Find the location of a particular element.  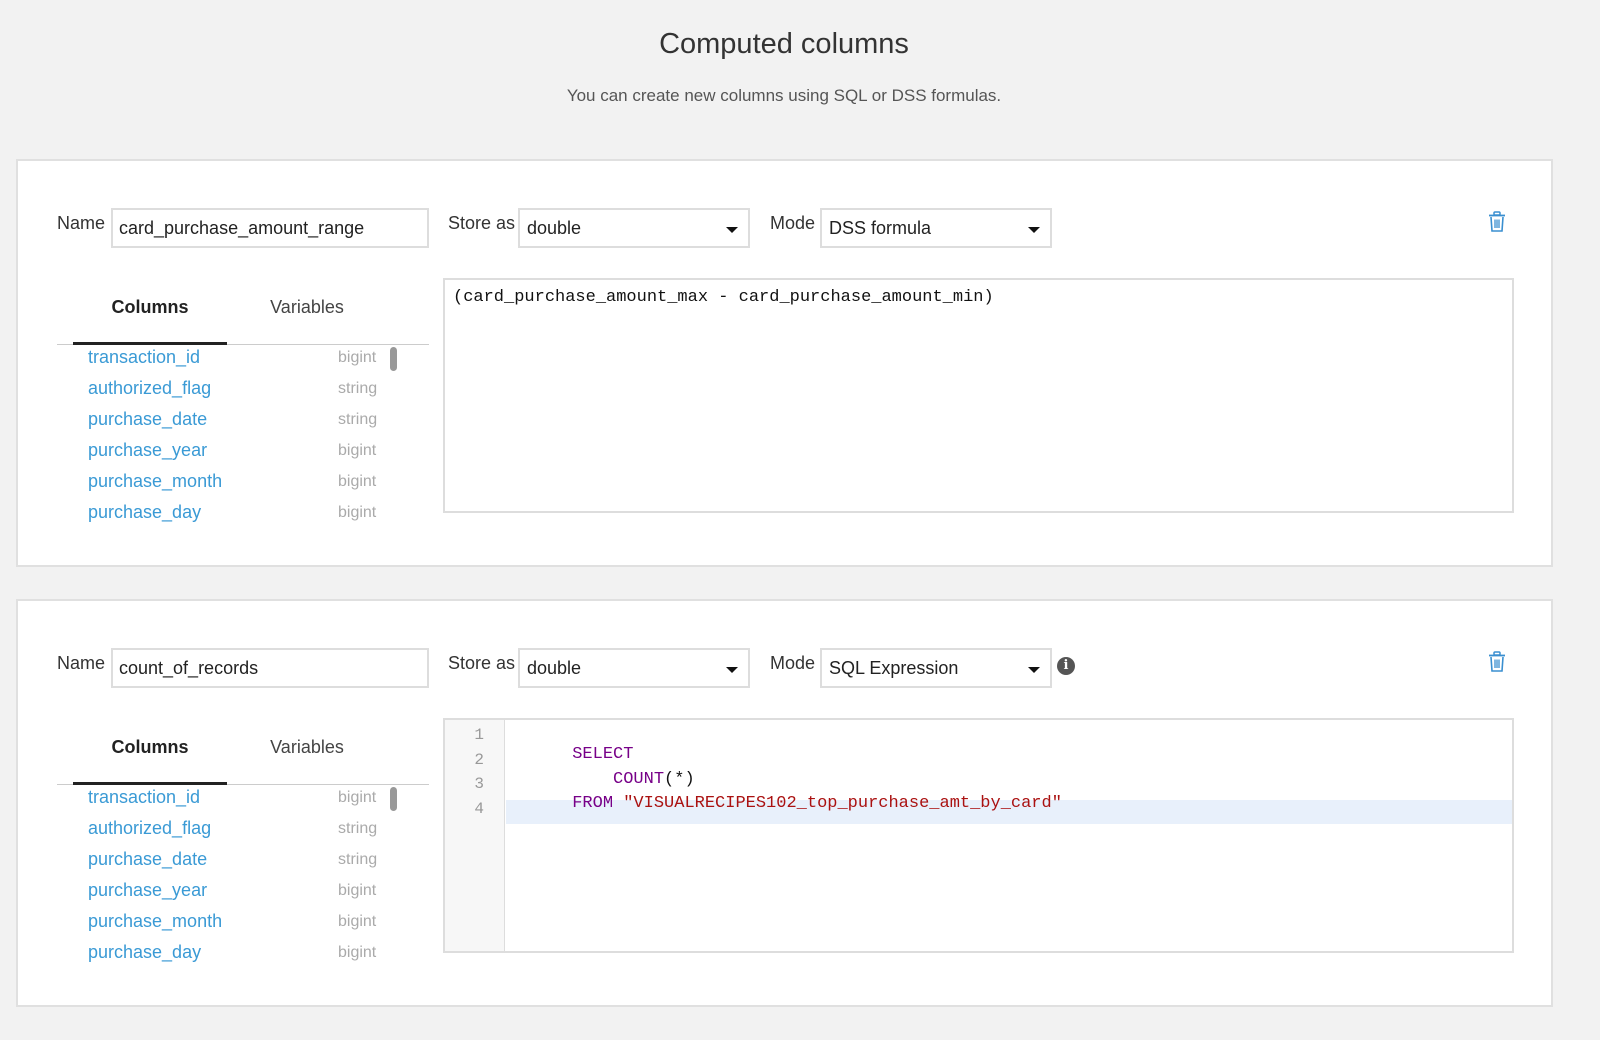

info-icon: i is located at coordinates (1066, 666).